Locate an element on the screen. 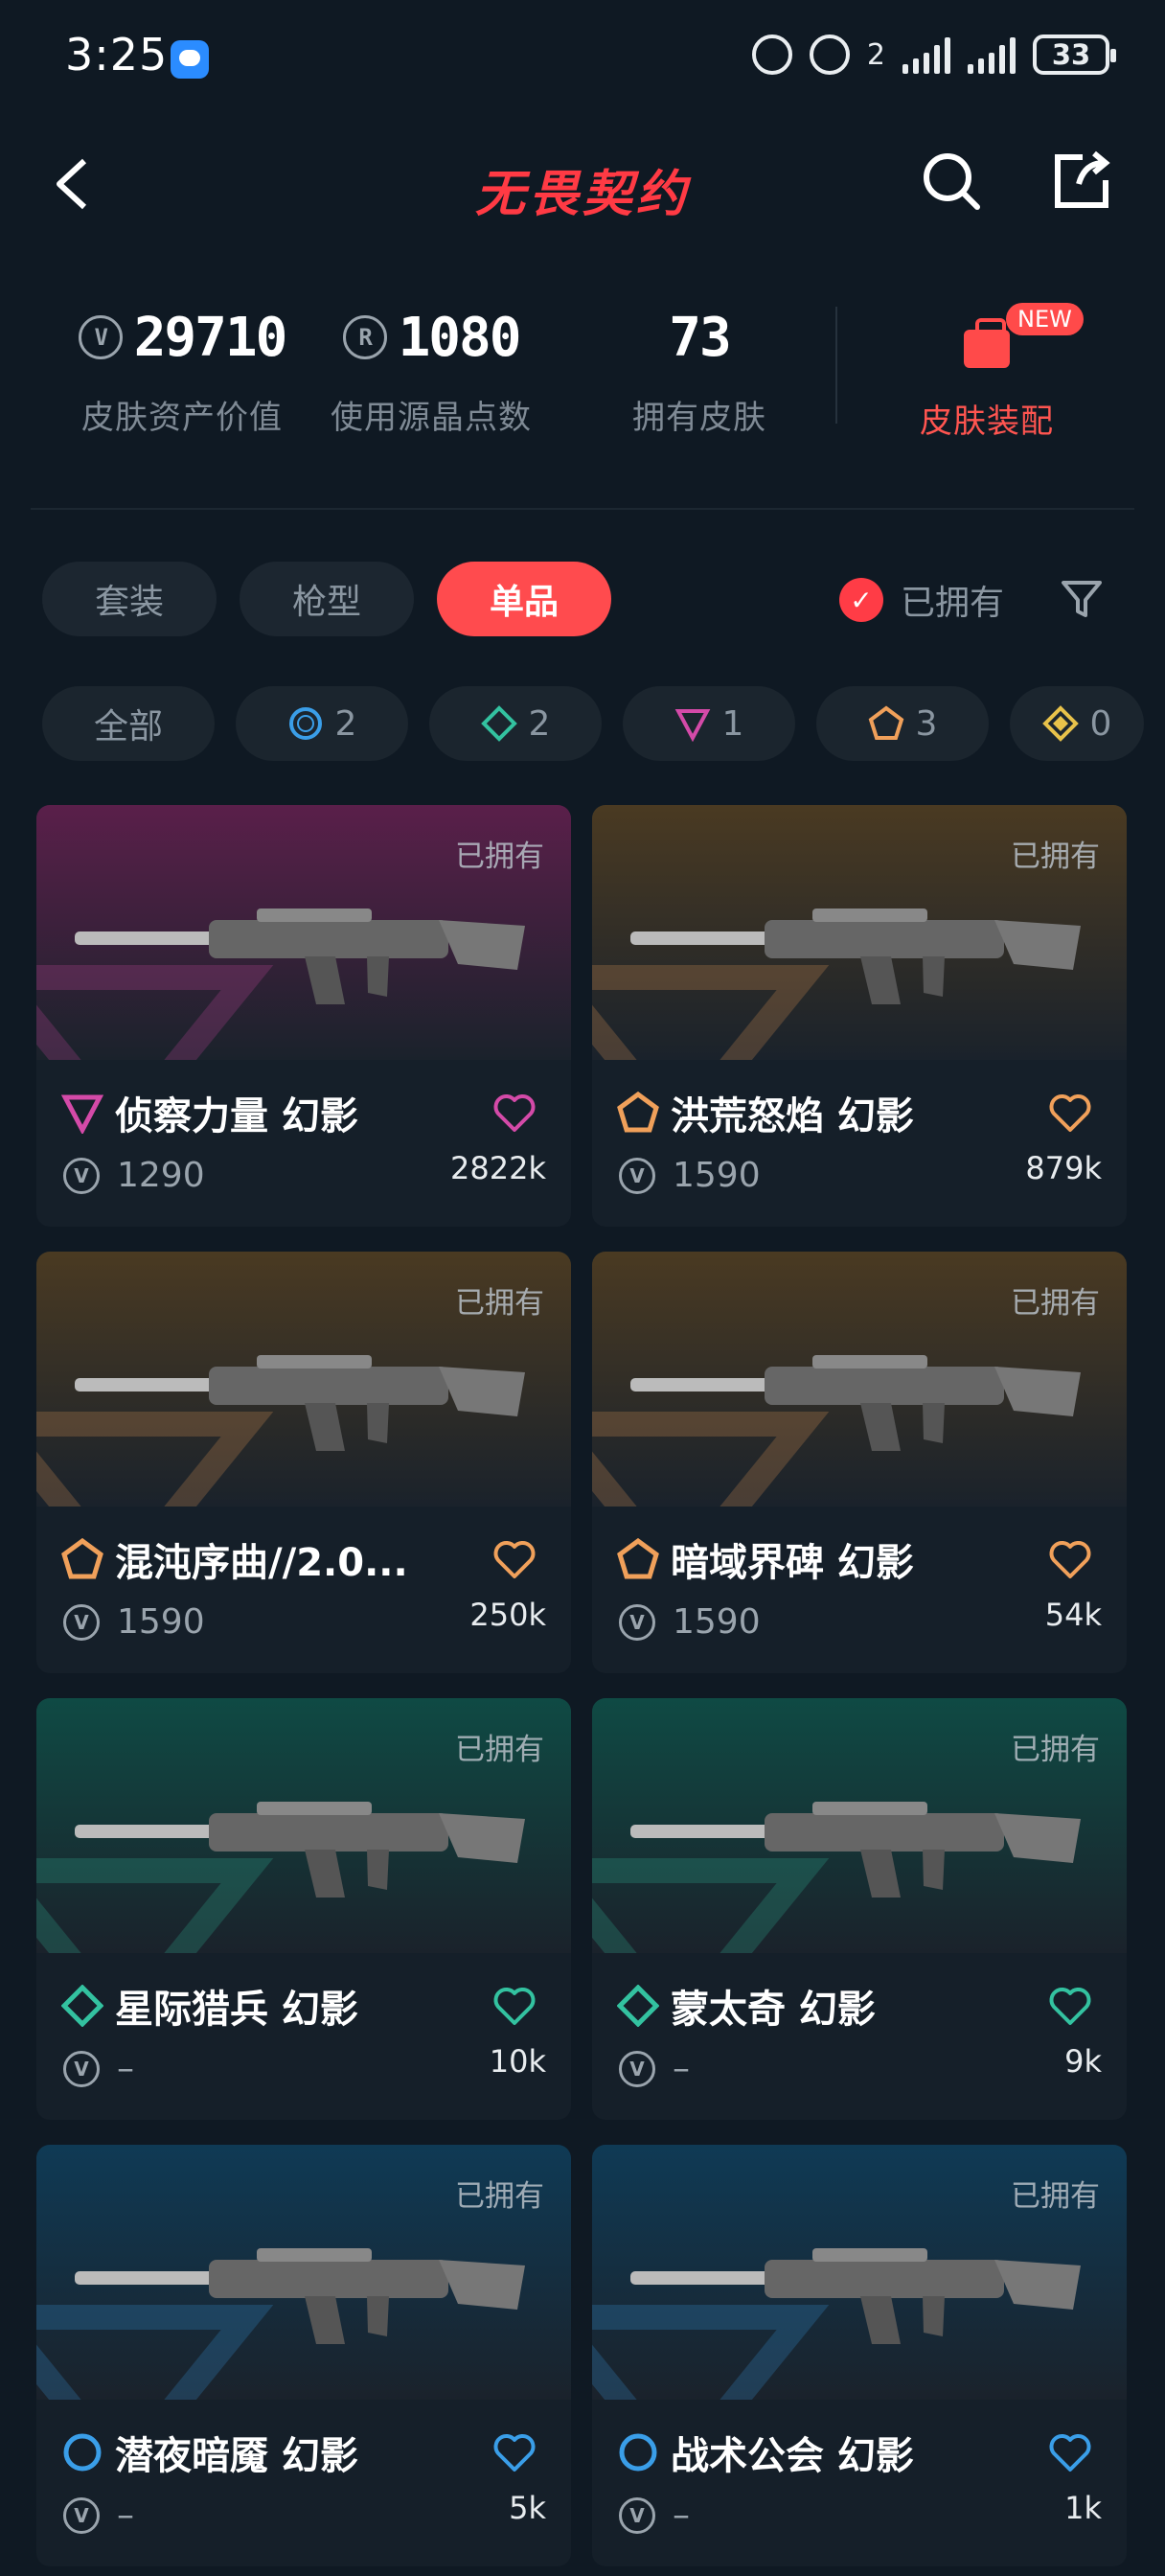  hotspot-icon is located at coordinates (830, 54).